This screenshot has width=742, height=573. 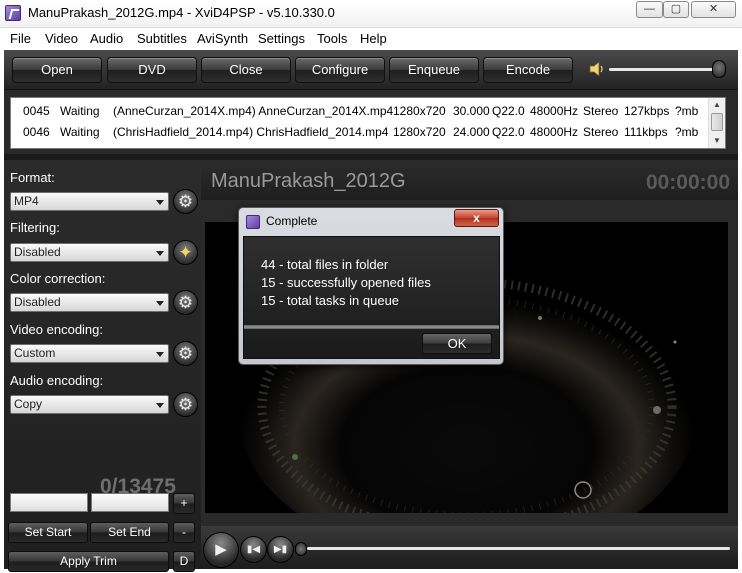 I want to click on encode-button: Encode, so click(x=528, y=70).